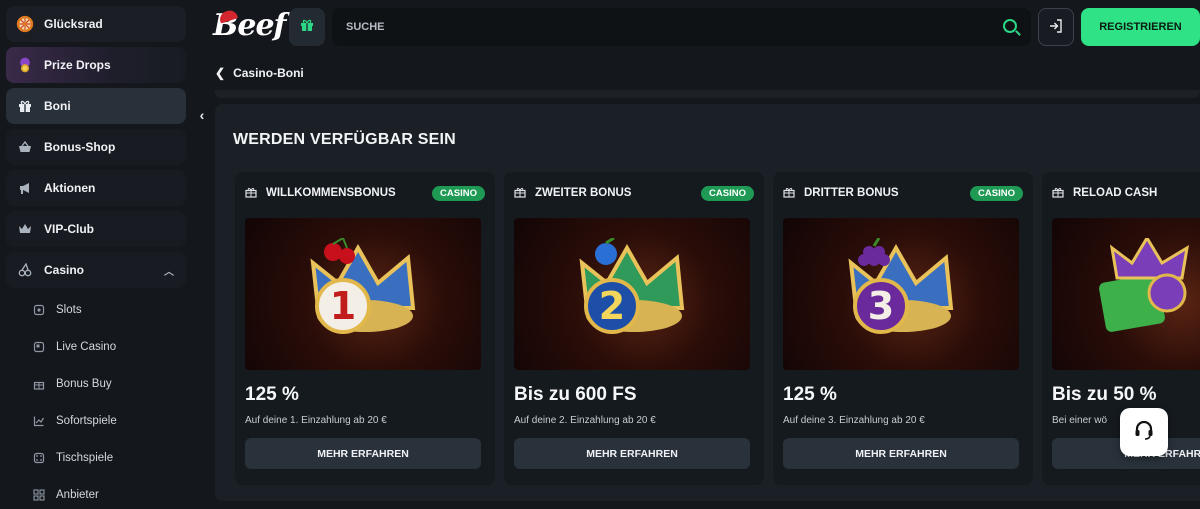  Describe the element at coordinates (169, 270) in the screenshot. I see `chevron-up-icon: ︿` at that location.